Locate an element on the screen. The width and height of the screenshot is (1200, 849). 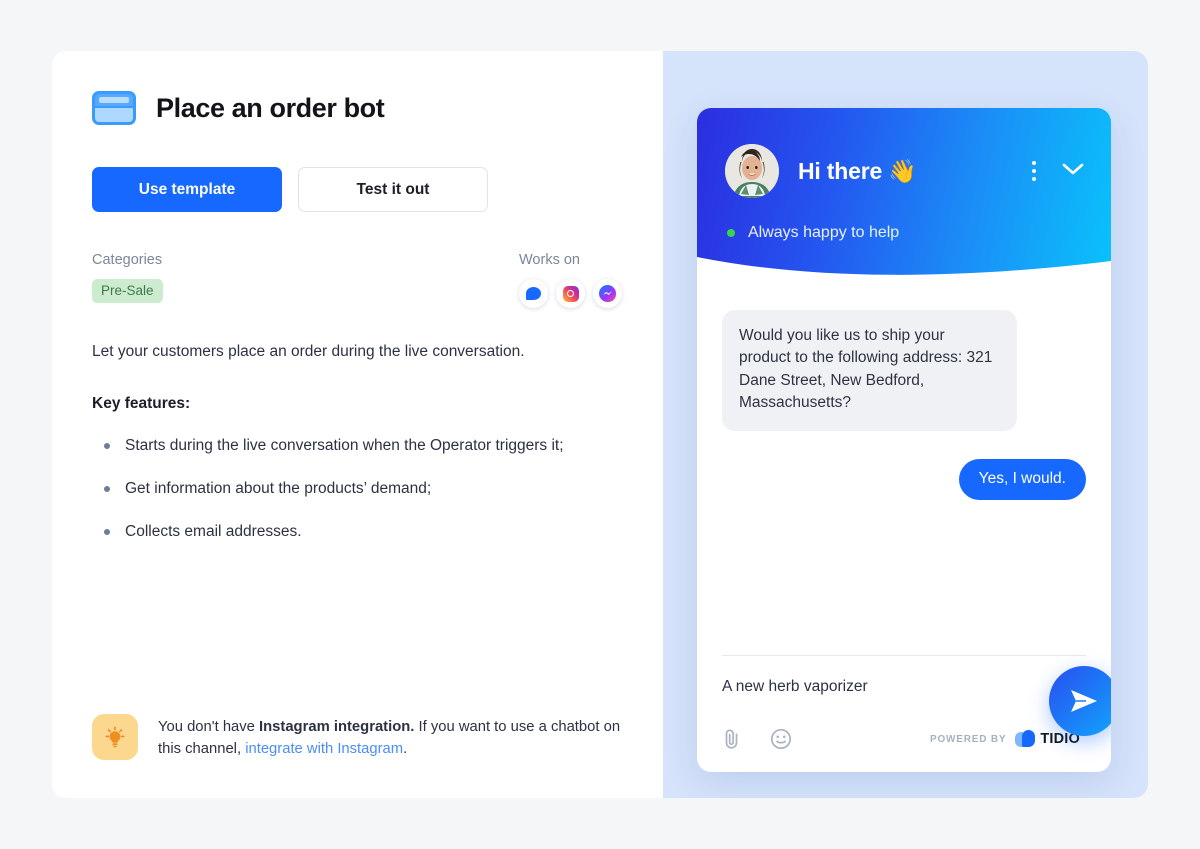
template-header: Place an order bot is located at coordinates (357, 108).